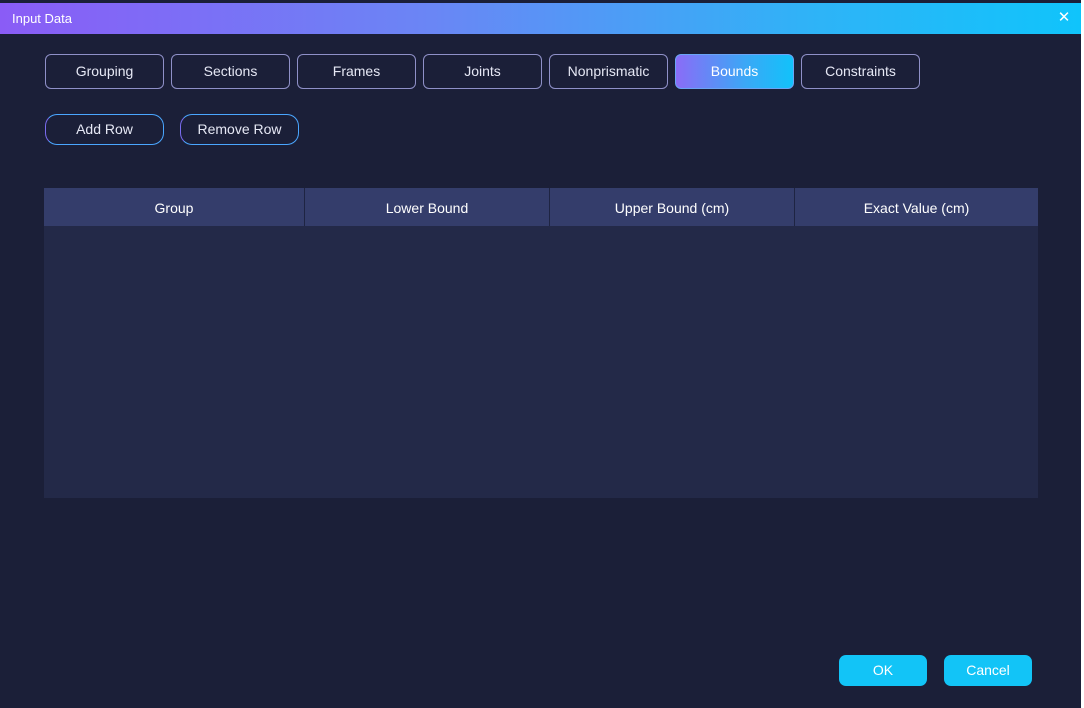 The width and height of the screenshot is (1084, 708). Describe the element at coordinates (427, 207) in the screenshot. I see `column-header-lower-bound: Lower Bound` at that location.